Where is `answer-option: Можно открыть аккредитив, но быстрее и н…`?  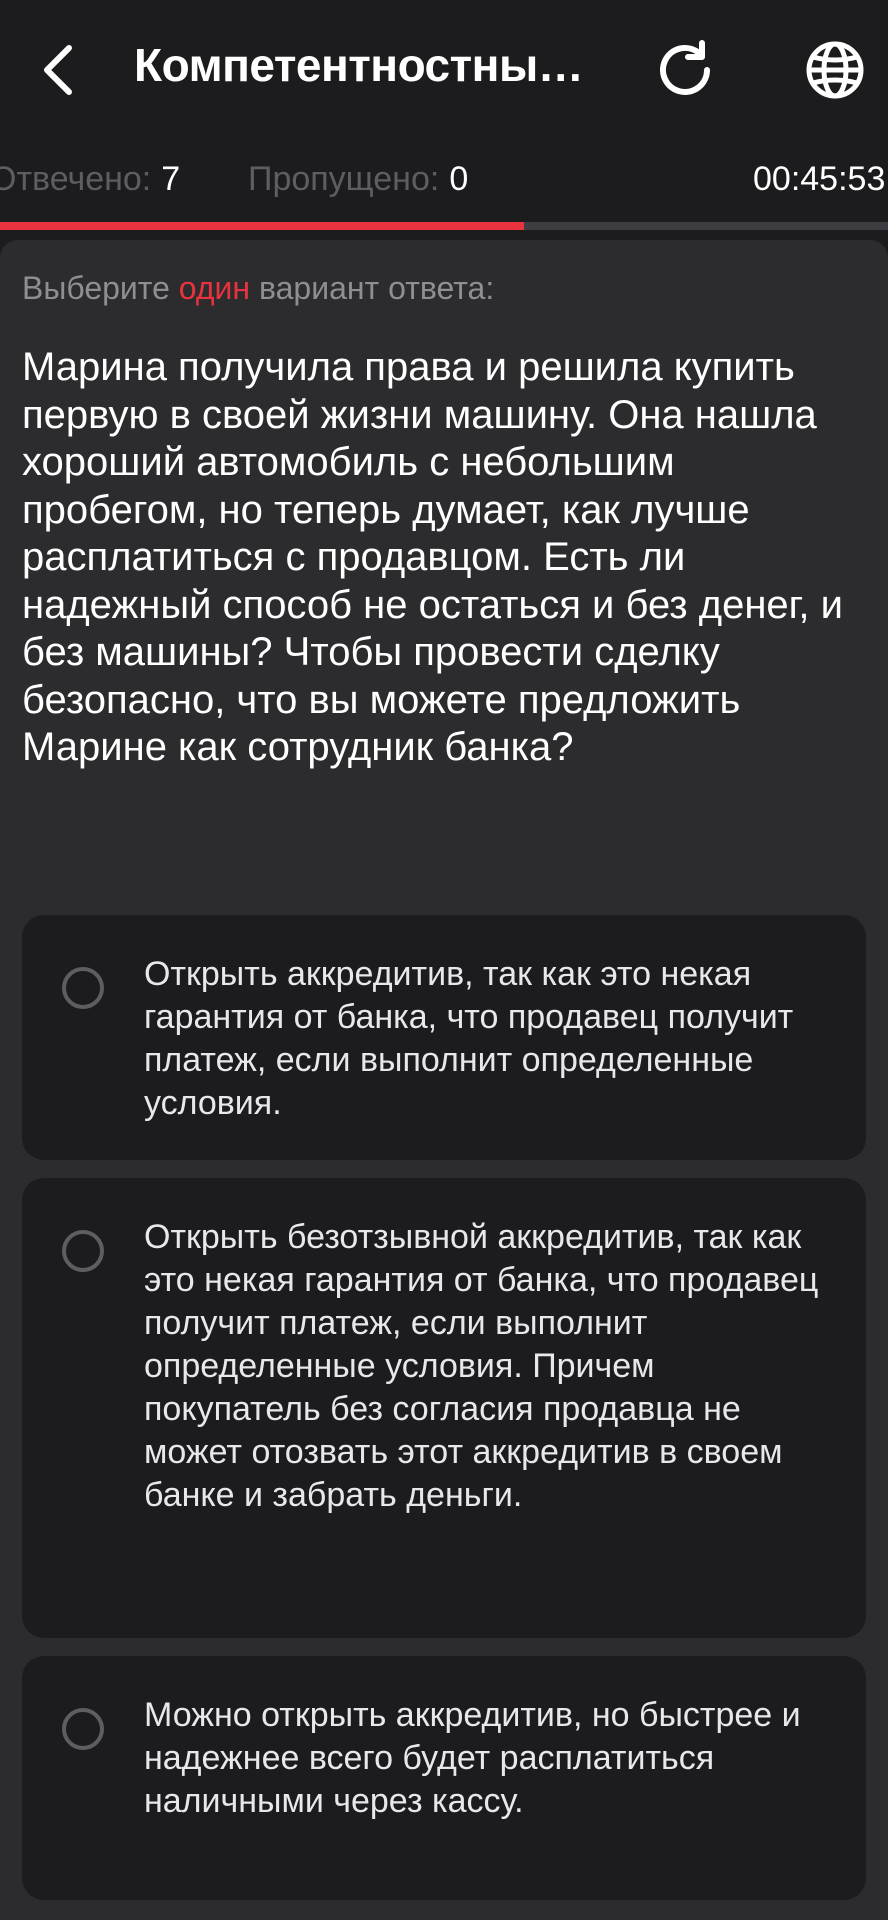 answer-option: Можно открыть аккредитив, но быстрее и н… is located at coordinates (444, 1778).